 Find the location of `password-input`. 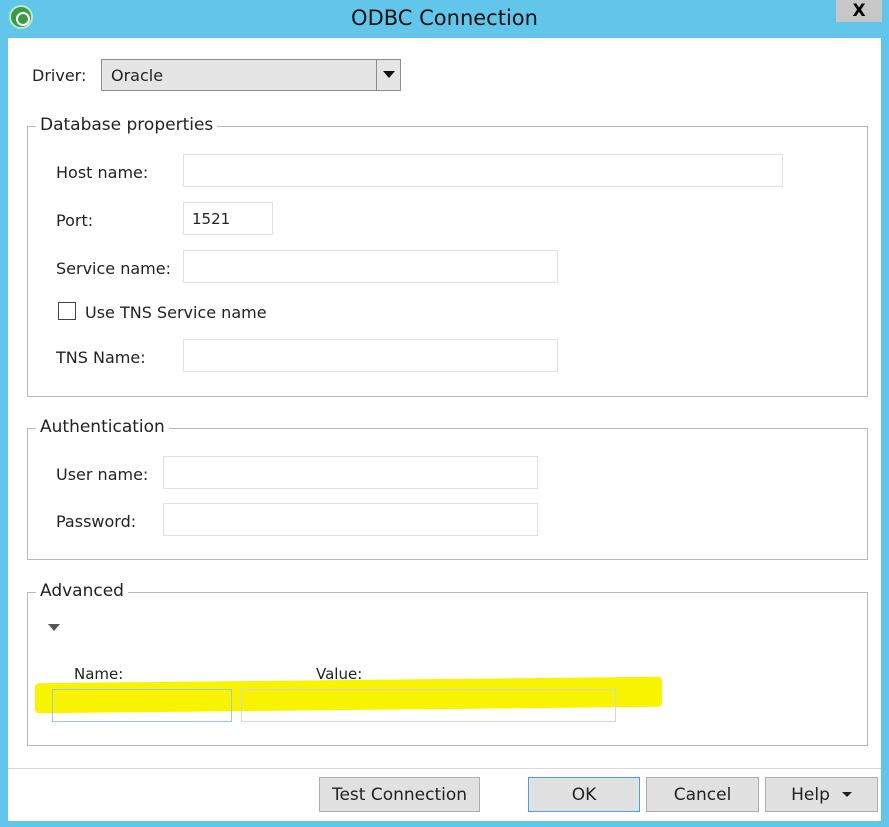

password-input is located at coordinates (350, 519).